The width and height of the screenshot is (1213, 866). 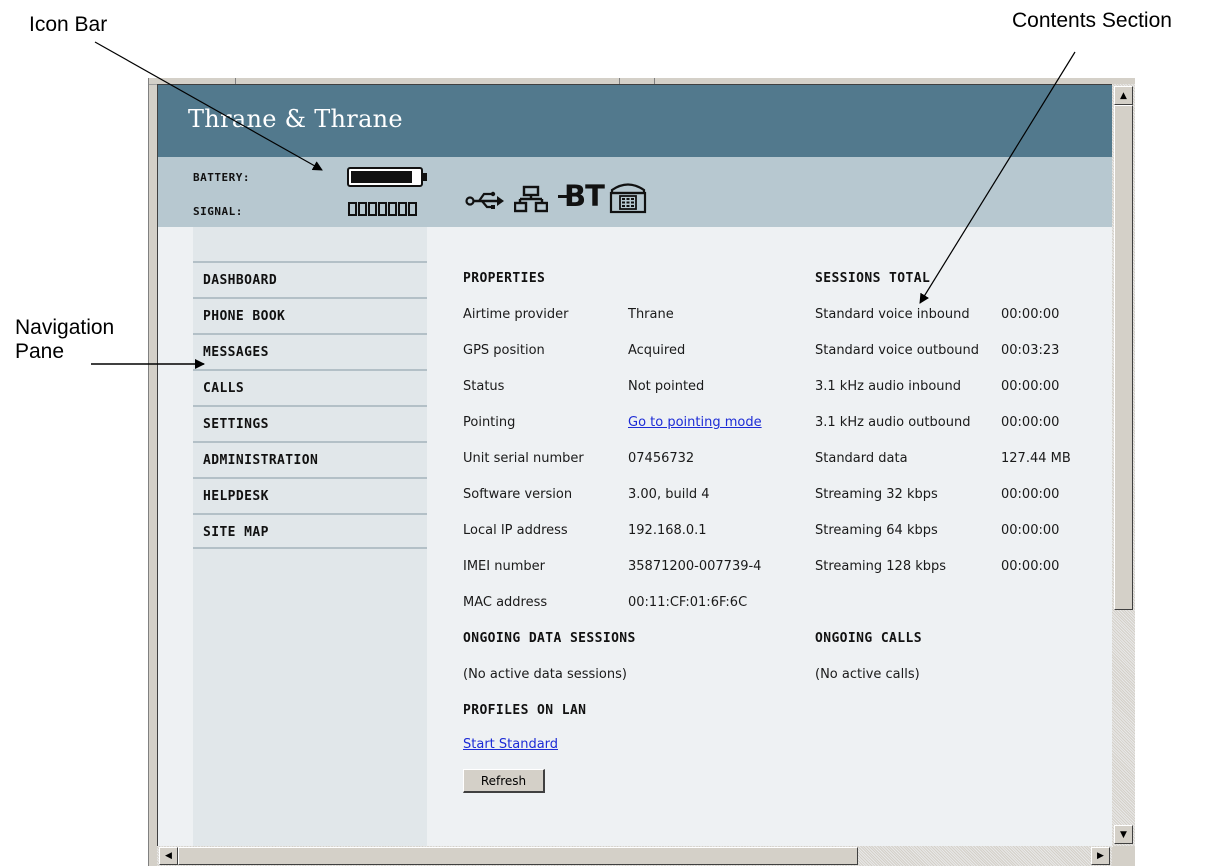 I want to click on prop-label-software: Software version, so click(x=518, y=494).